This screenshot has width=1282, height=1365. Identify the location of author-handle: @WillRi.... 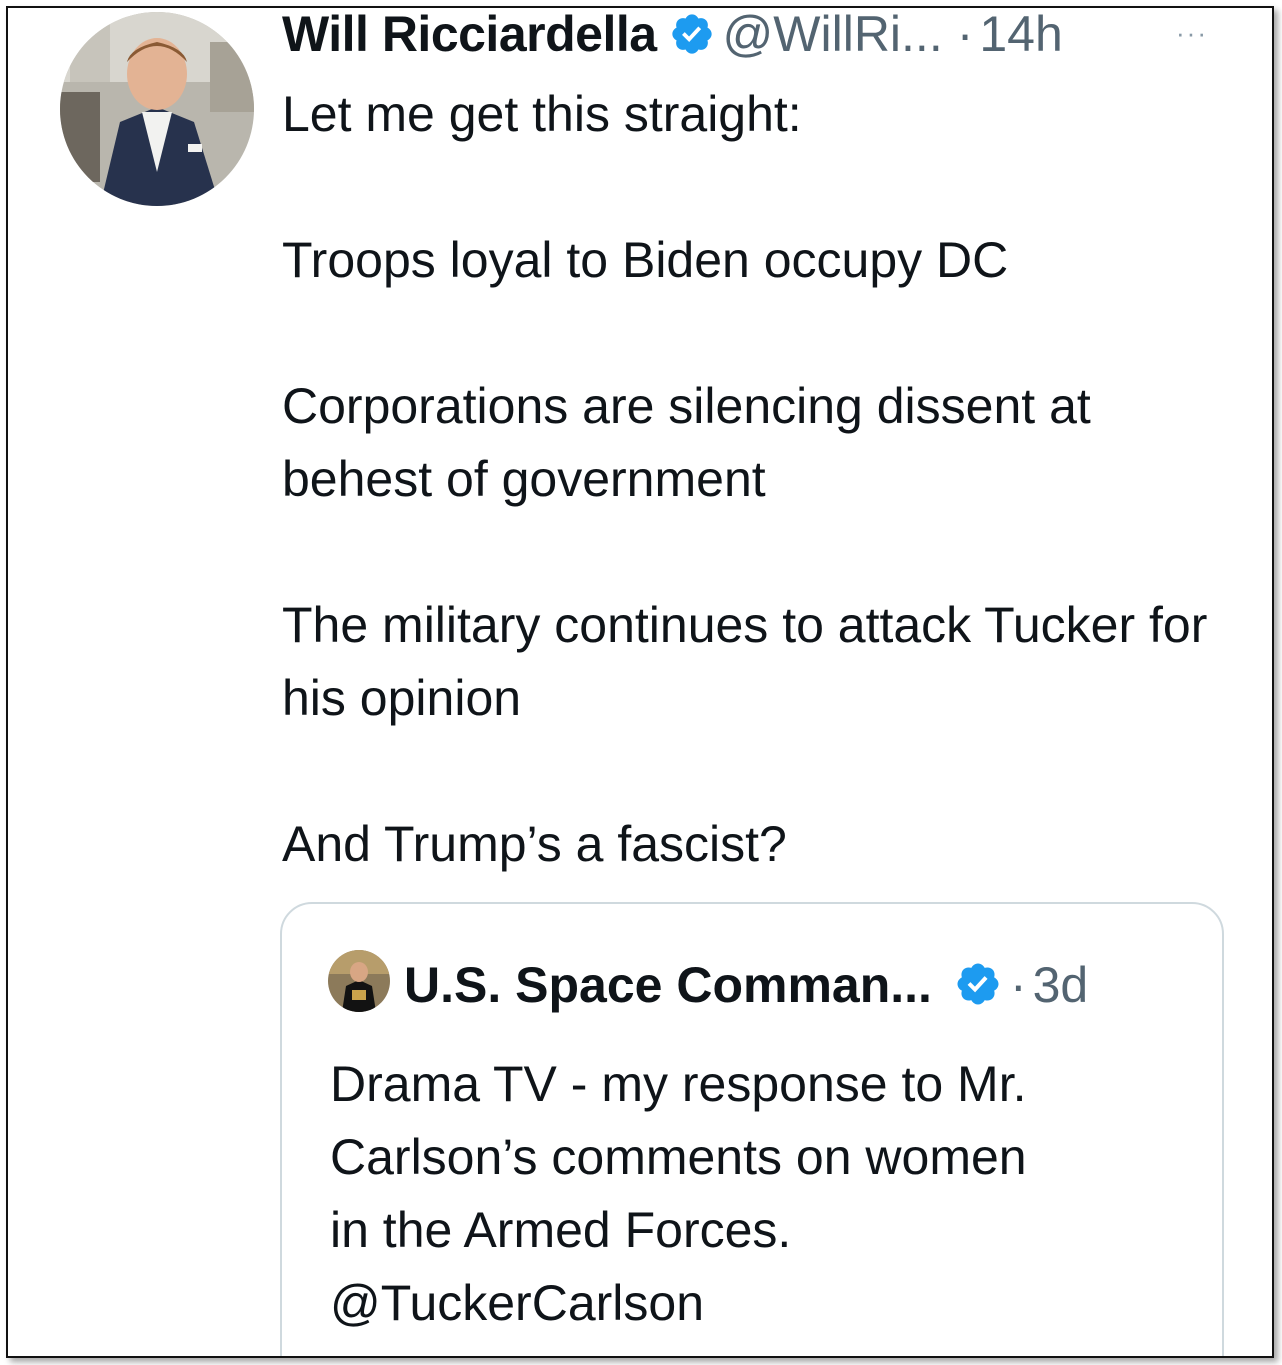
(833, 36).